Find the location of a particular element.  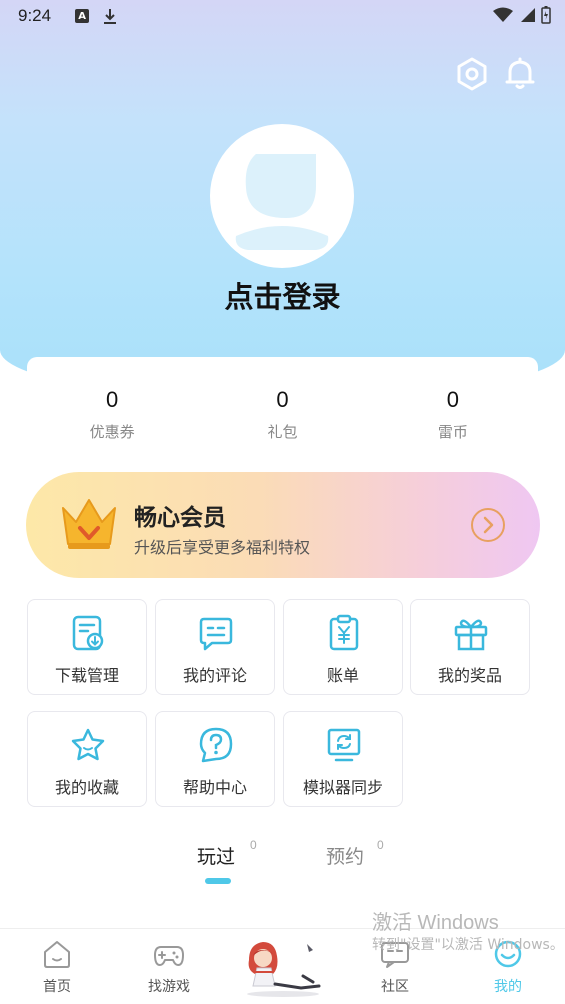

grid-label: 帮助中心 is located at coordinates (214, 787).